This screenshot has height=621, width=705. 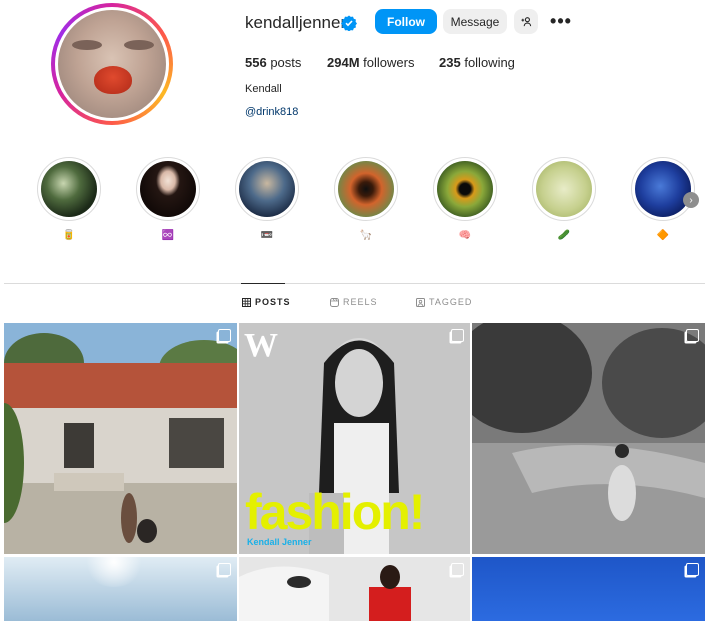 I want to click on tab-posts: POSTS, so click(x=266, y=302).